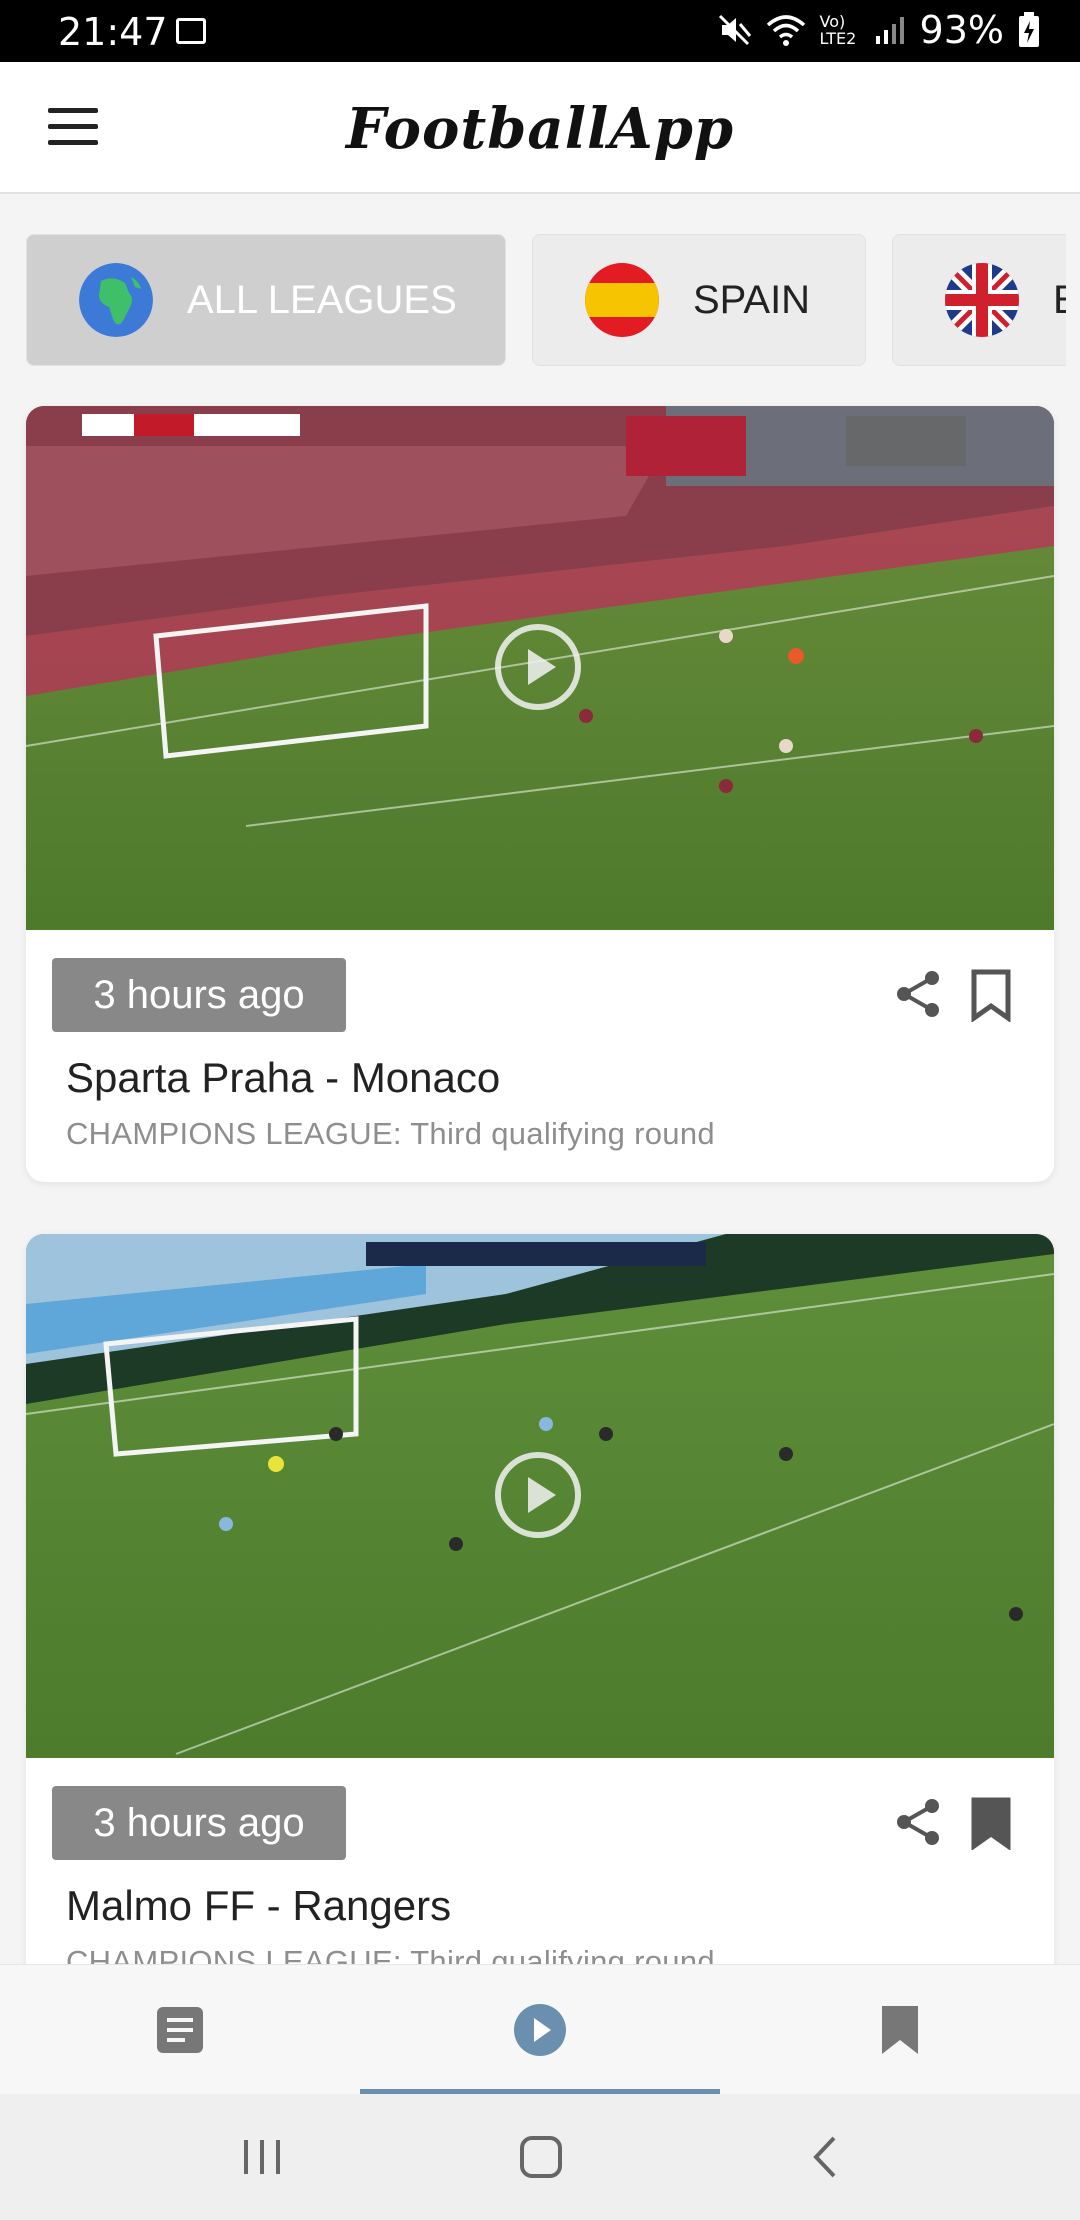 The image size is (1080, 2220). I want to click on app-bar: FootballApp, so click(540, 128).